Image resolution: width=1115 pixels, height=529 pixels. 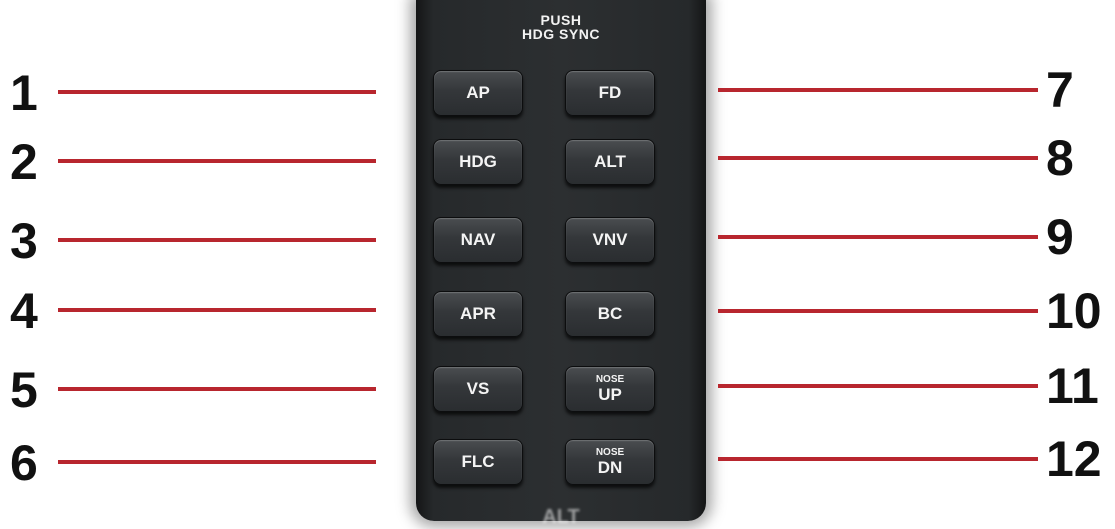 What do you see at coordinates (24, 241) in the screenshot?
I see `callout-3: 3` at bounding box center [24, 241].